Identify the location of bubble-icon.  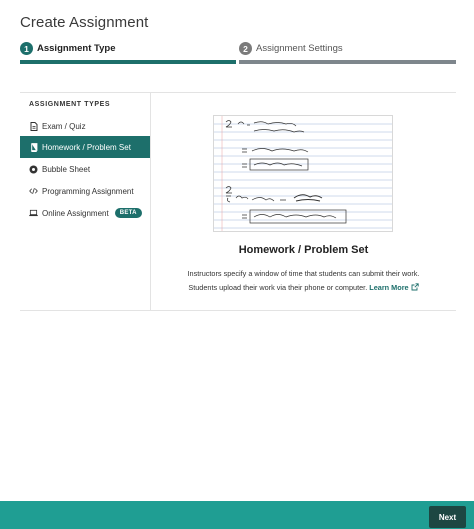
(33, 169).